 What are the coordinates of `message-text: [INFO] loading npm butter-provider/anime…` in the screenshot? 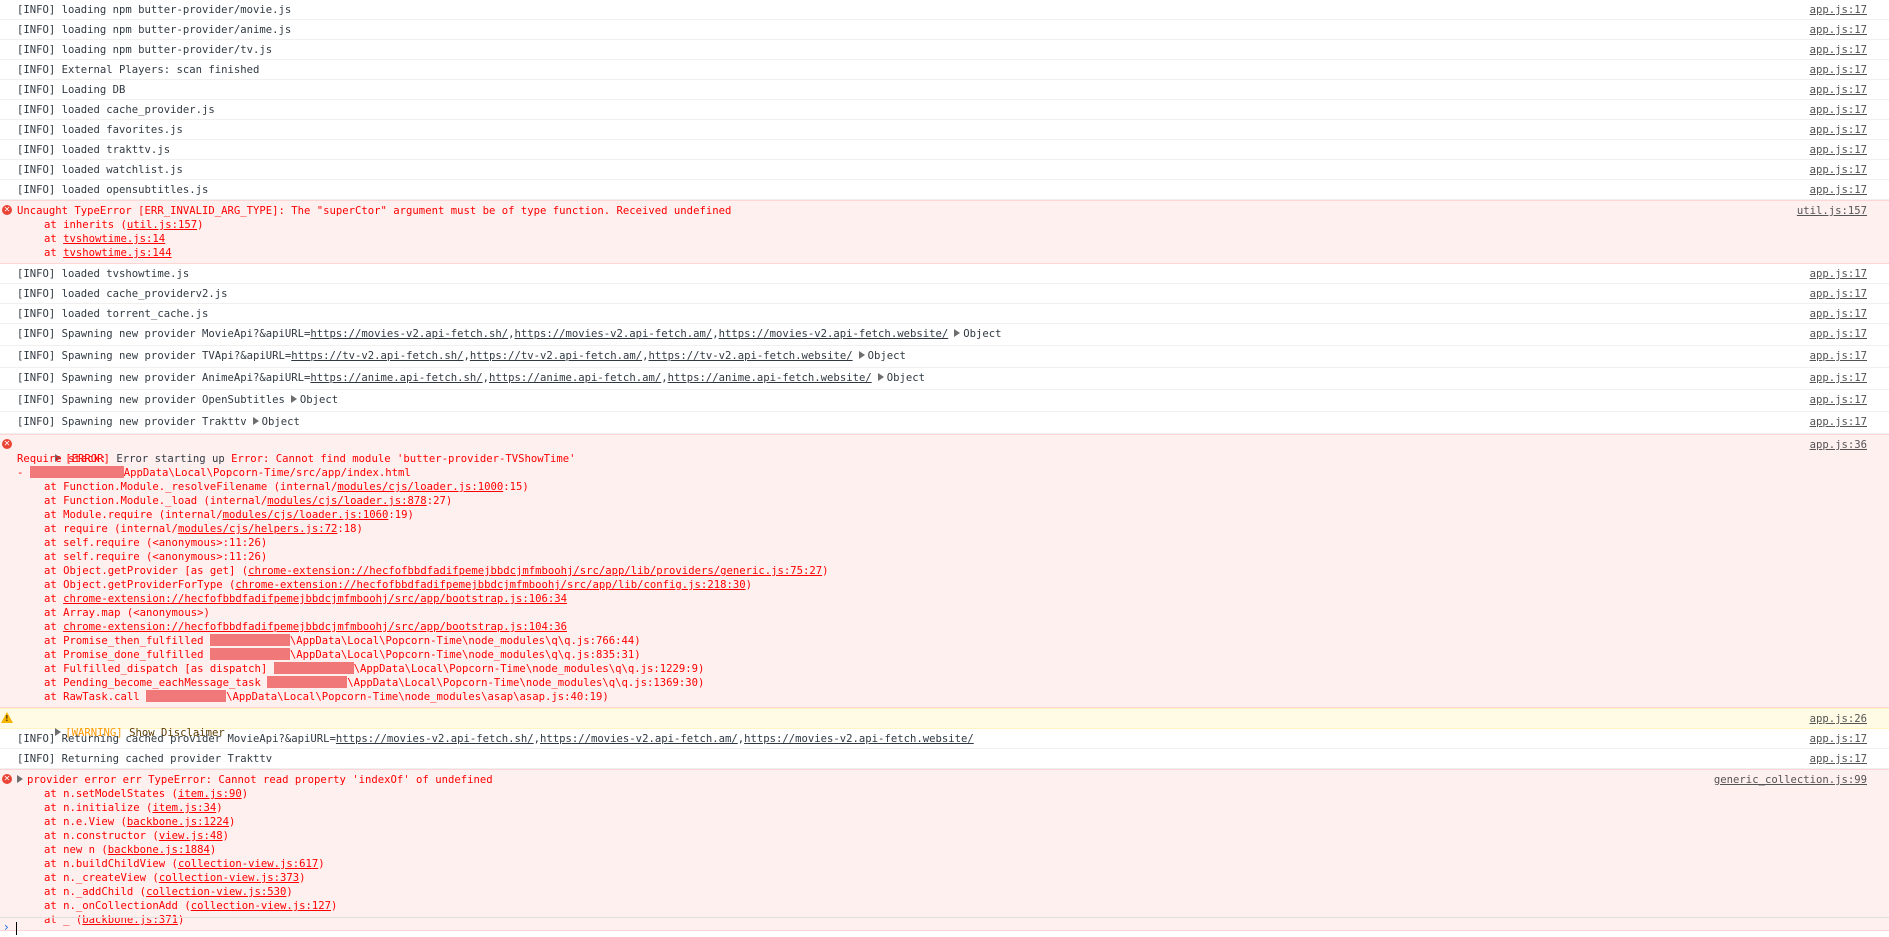 It's located at (953, 30).